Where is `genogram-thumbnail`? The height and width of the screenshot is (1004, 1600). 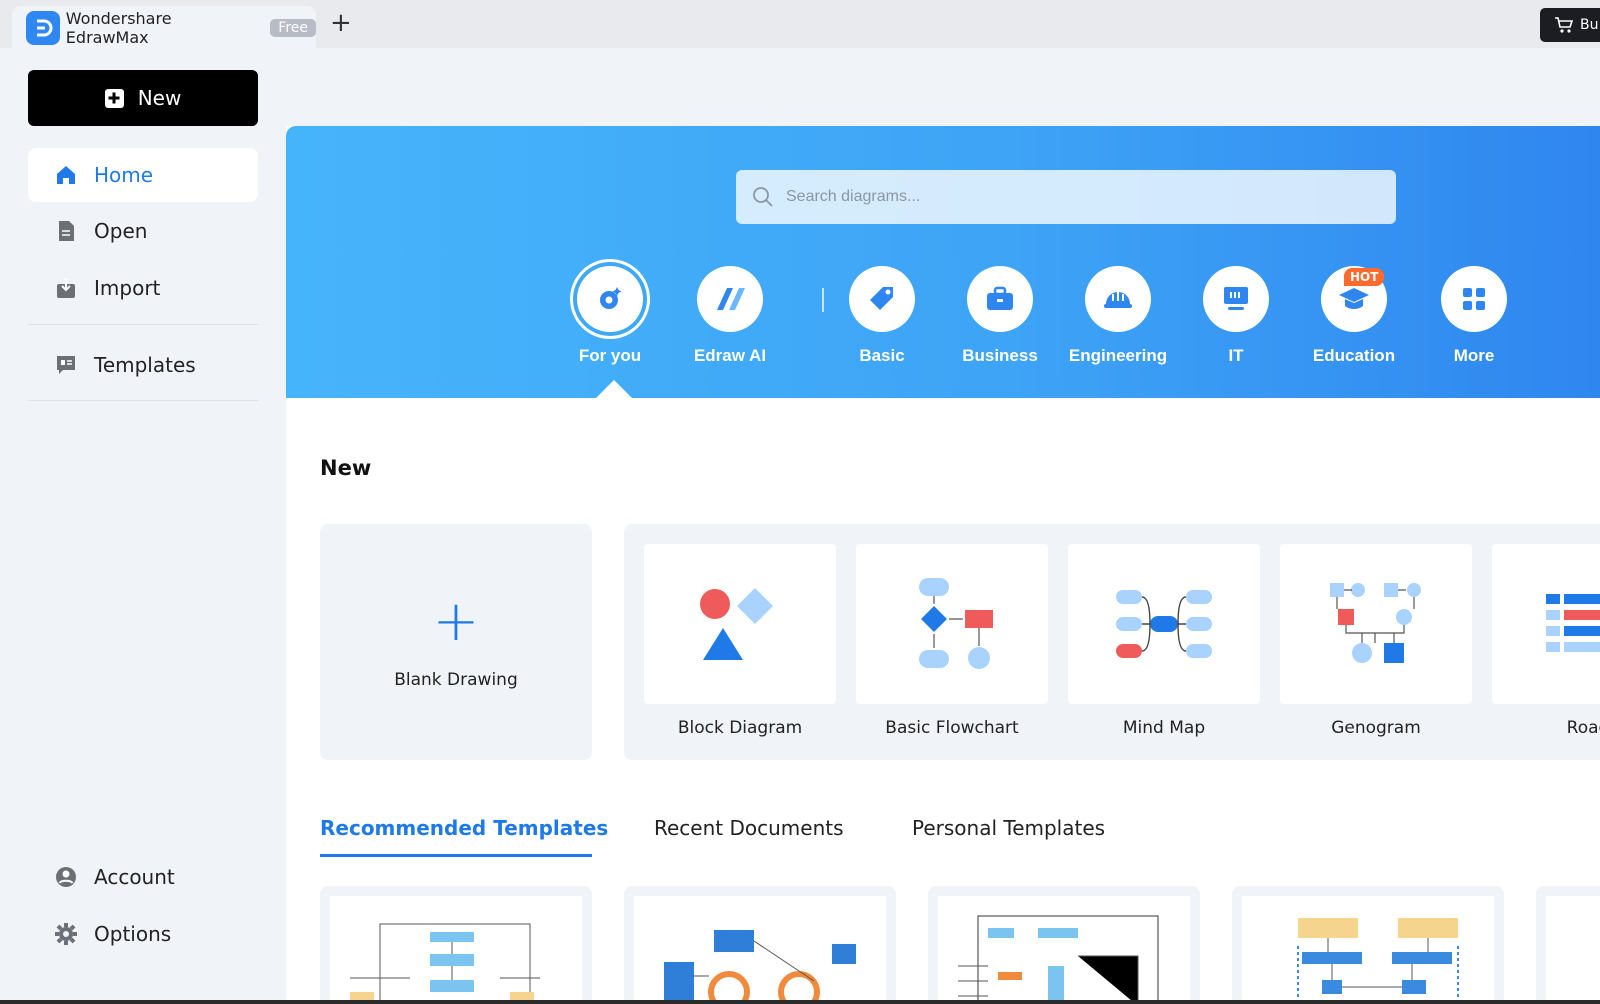
genogram-thumbnail is located at coordinates (1376, 624).